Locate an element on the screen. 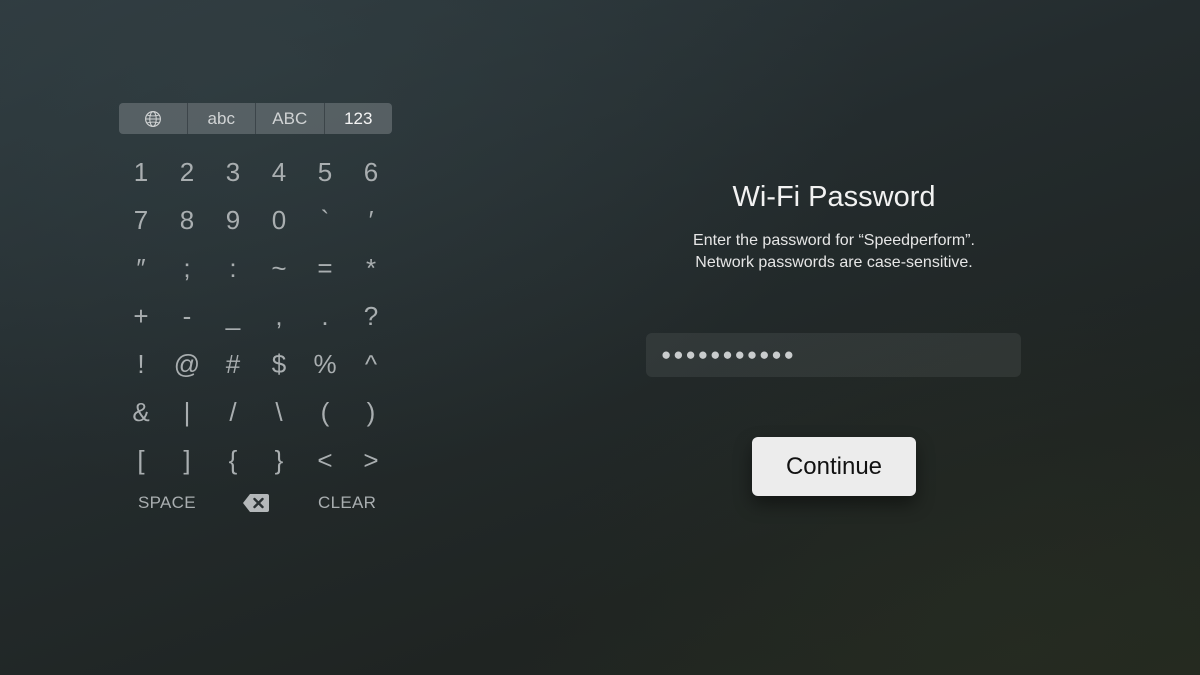  mode-tab-uppercase: ABC is located at coordinates (290, 118).